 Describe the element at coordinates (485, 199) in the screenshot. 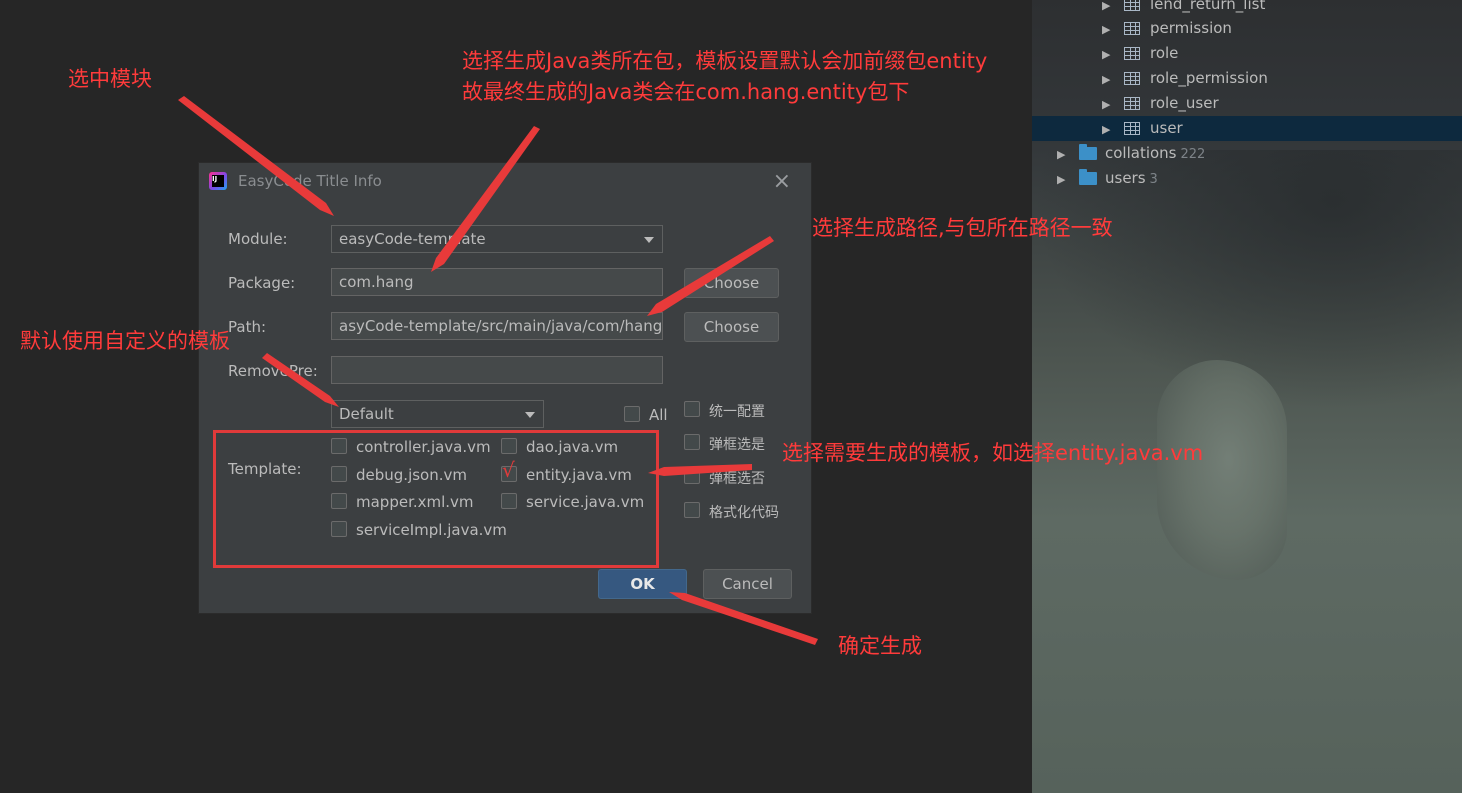

I see `arrow-to-package` at that location.